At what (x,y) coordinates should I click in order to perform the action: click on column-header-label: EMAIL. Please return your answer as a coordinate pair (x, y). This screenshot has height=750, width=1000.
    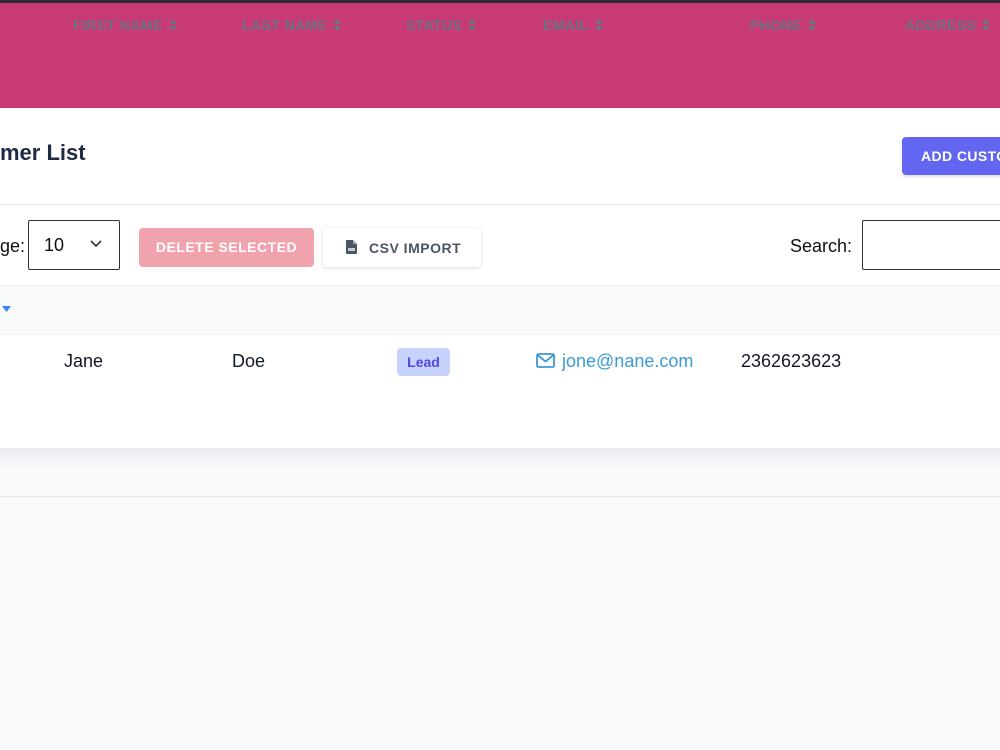
    Looking at the image, I should click on (566, 25).